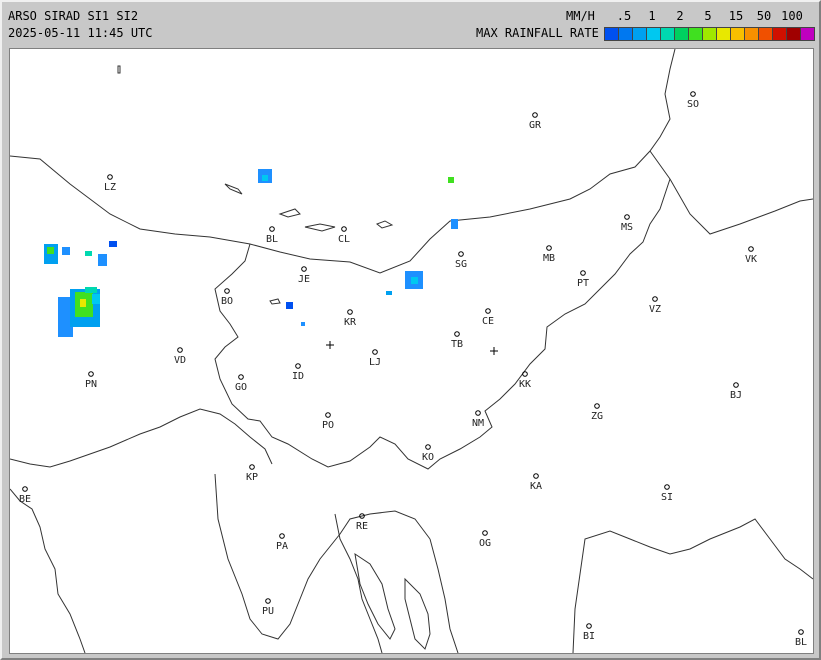 Image resolution: width=821 pixels, height=660 pixels. Describe the element at coordinates (268, 611) in the screenshot. I see `city-label: PU` at that location.